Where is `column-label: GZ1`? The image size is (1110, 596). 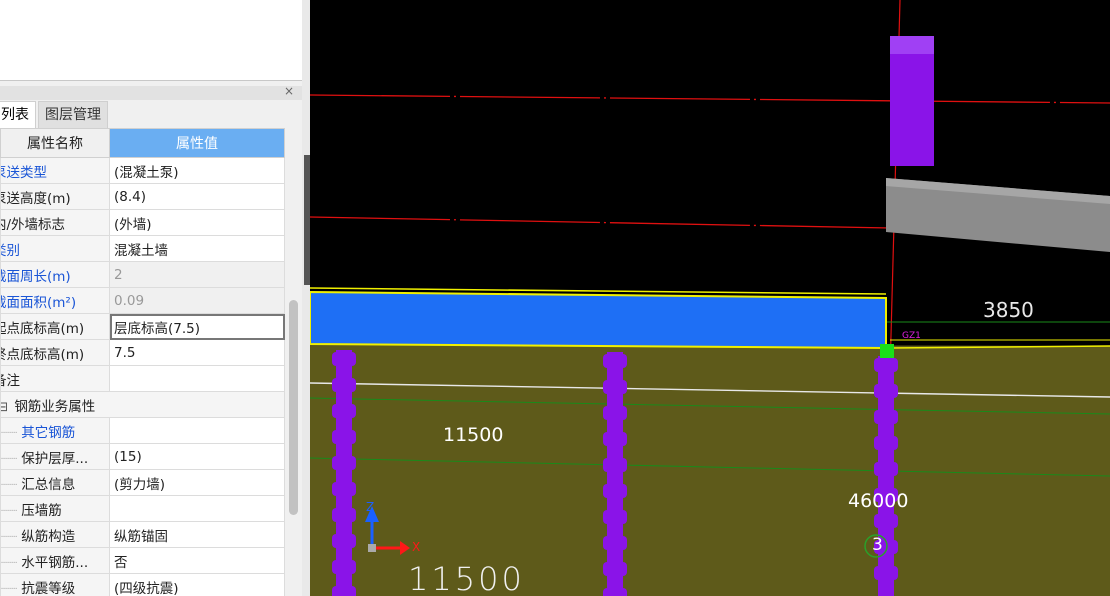
column-label: GZ1 is located at coordinates (911, 336).